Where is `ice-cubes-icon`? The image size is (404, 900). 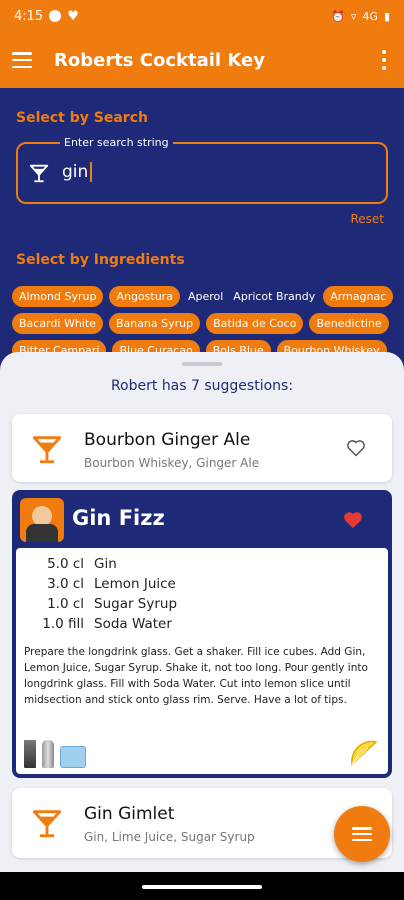 ice-cubes-icon is located at coordinates (73, 757).